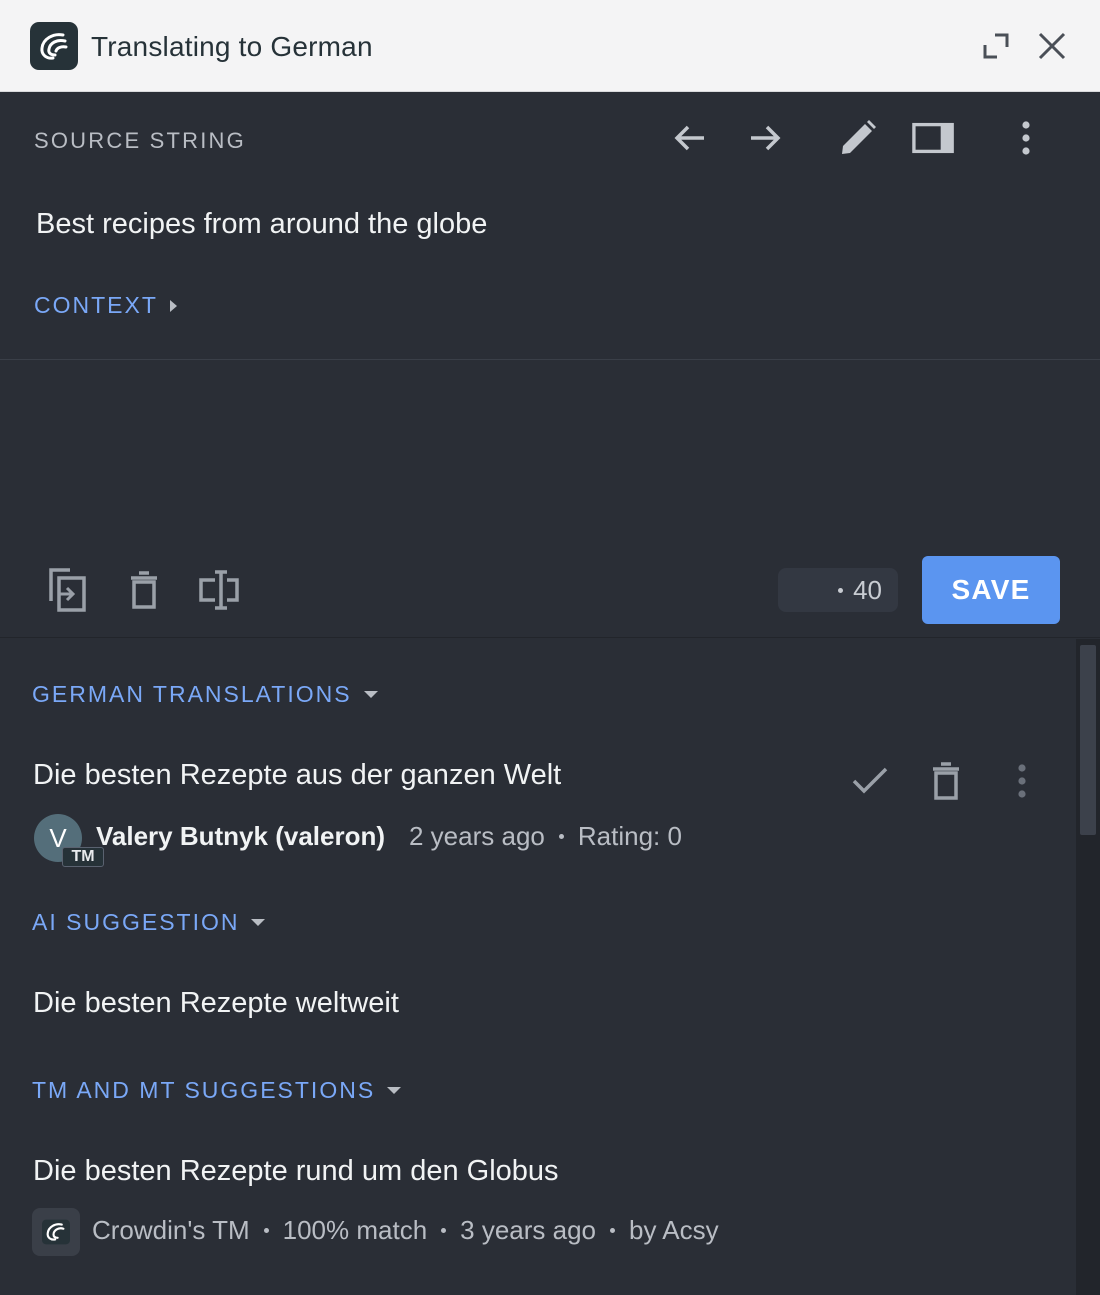 This screenshot has width=1100, height=1295. Describe the element at coordinates (1052, 46) in the screenshot. I see `close-icon` at that location.